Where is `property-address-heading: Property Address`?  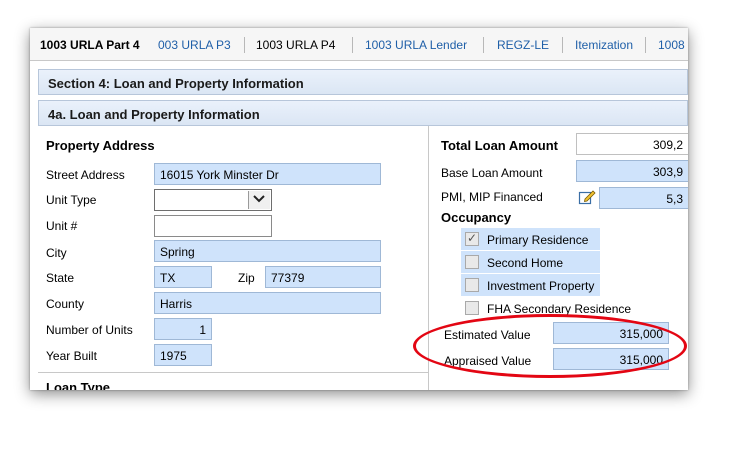 property-address-heading: Property Address is located at coordinates (100, 145).